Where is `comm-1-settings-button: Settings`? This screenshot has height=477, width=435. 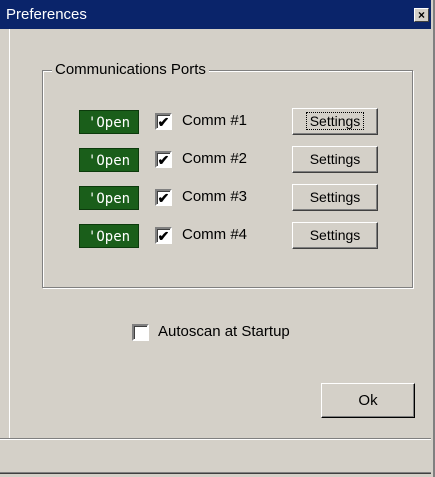
comm-1-settings-button: Settings is located at coordinates (335, 121).